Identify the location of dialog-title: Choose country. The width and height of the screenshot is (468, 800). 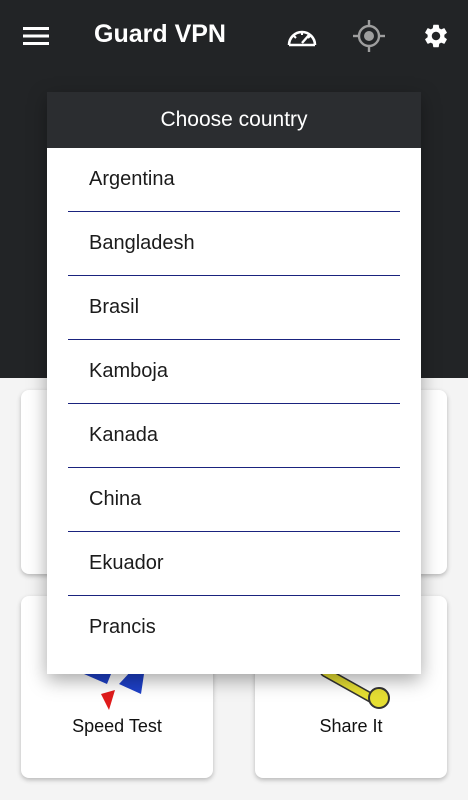
(234, 120).